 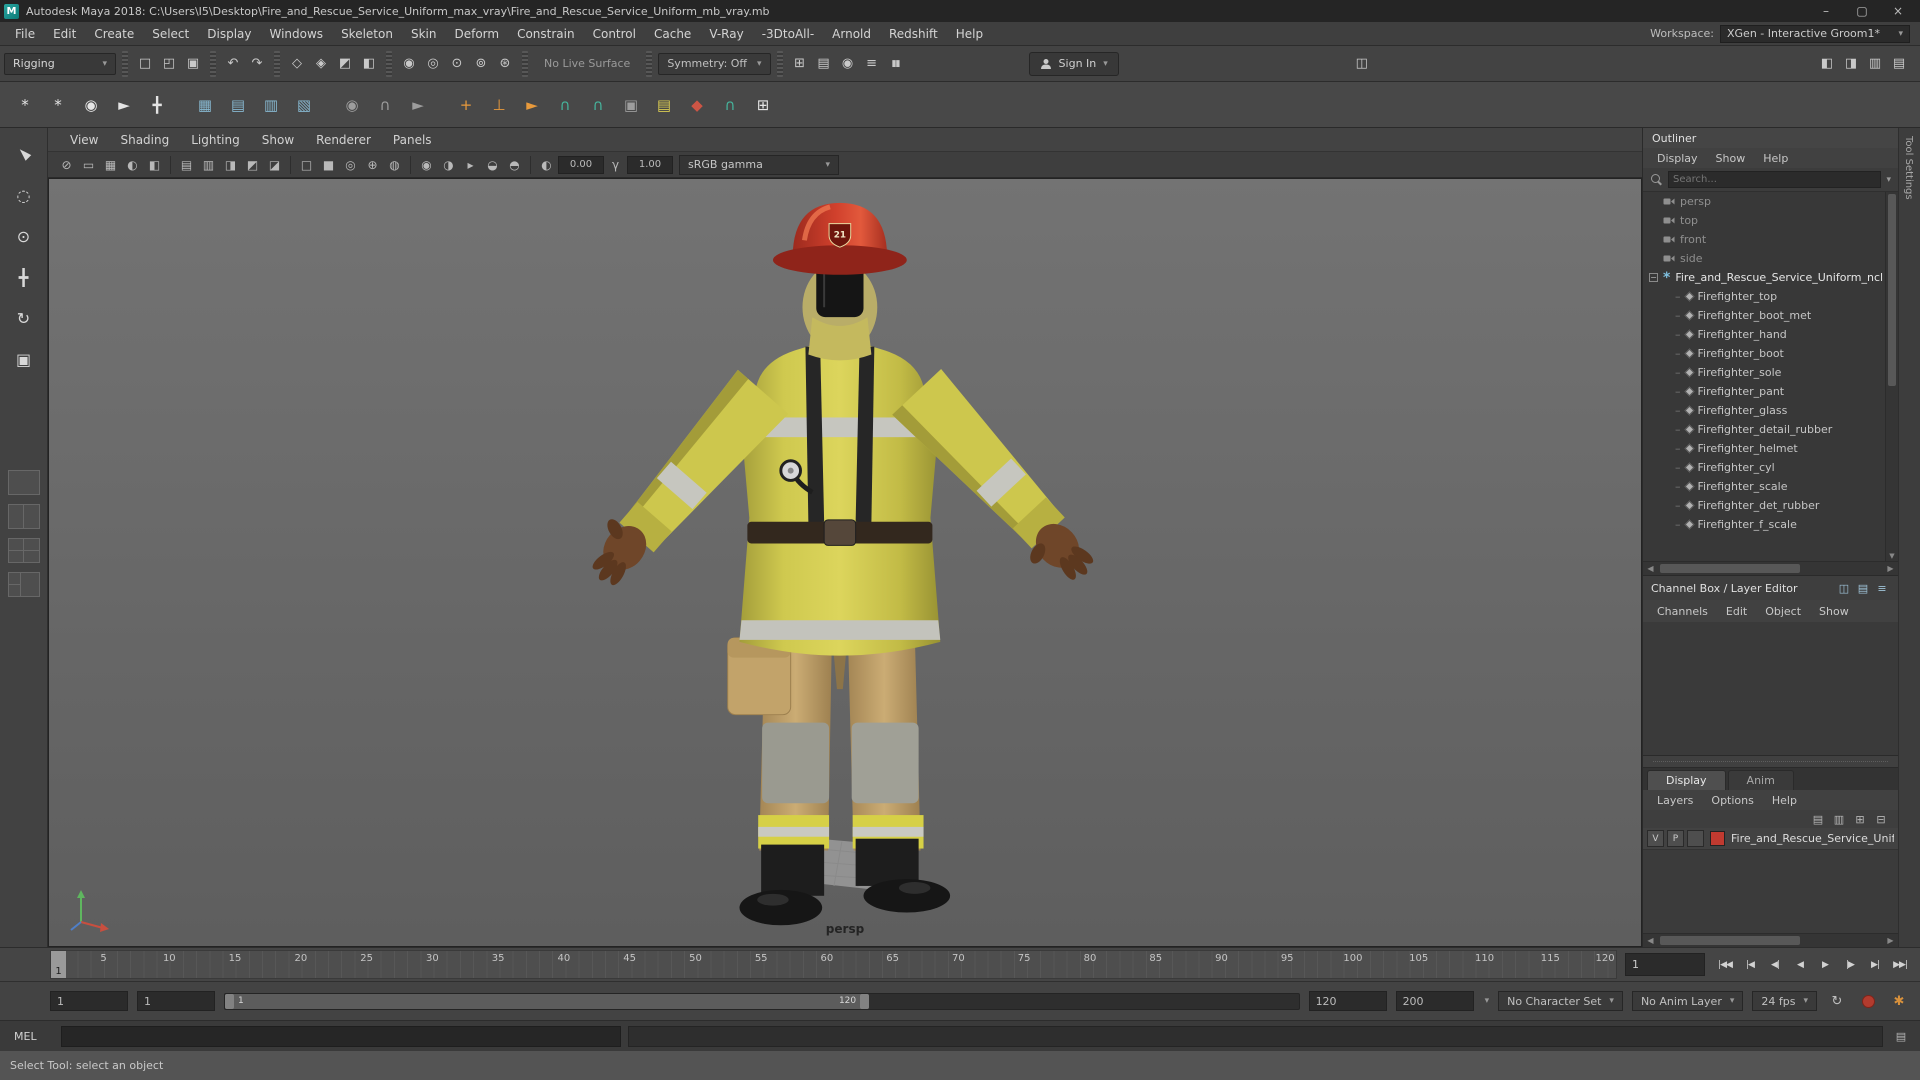 What do you see at coordinates (1770, 505) in the screenshot?
I see `outliner-item: – Firefighter_det_rubber` at bounding box center [1770, 505].